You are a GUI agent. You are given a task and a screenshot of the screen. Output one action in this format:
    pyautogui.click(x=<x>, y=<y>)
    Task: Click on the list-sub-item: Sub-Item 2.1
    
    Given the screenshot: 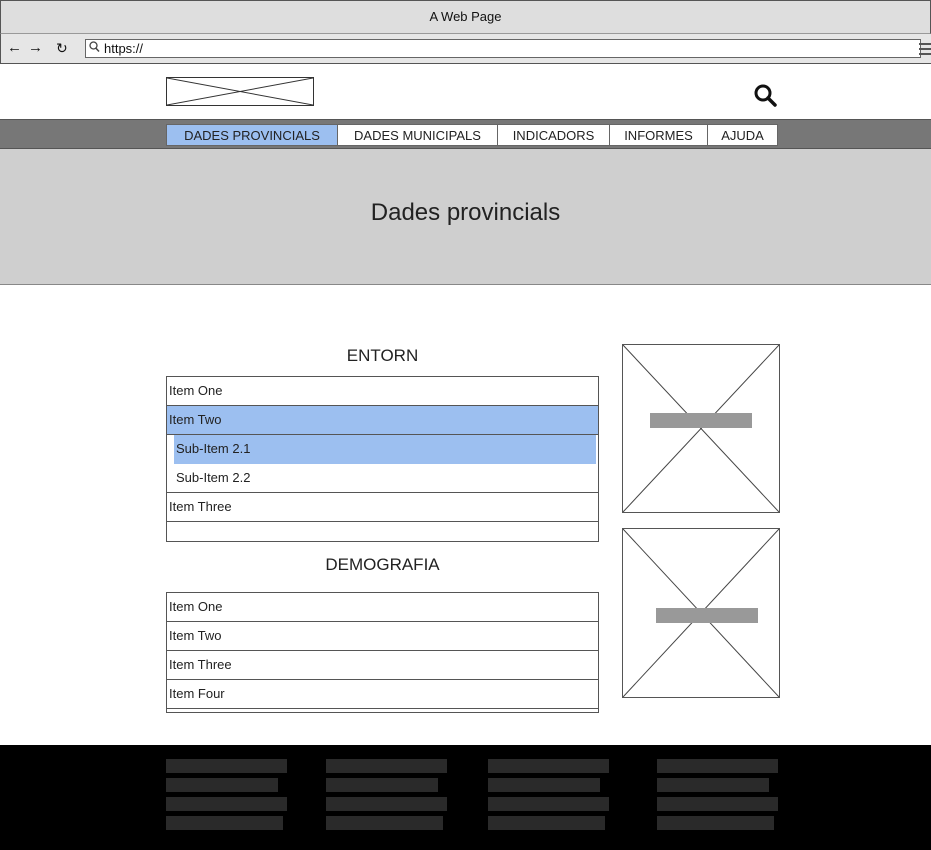 What is the action you would take?
    pyautogui.click(x=385, y=449)
    